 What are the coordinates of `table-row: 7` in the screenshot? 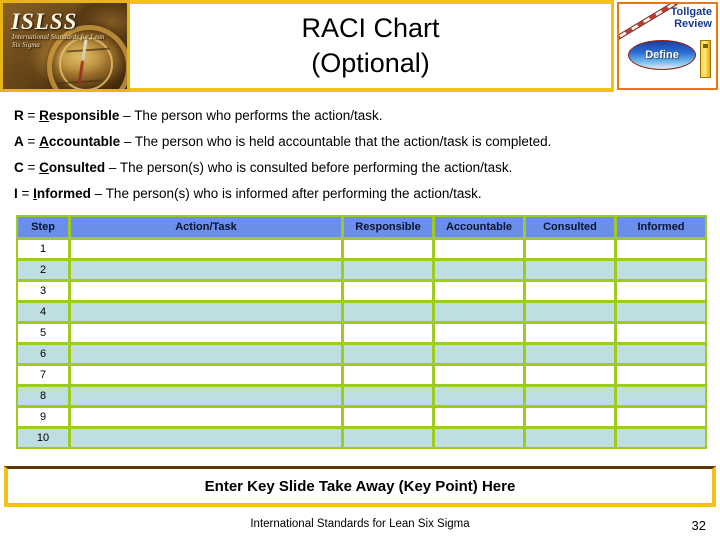 It's located at (361, 375).